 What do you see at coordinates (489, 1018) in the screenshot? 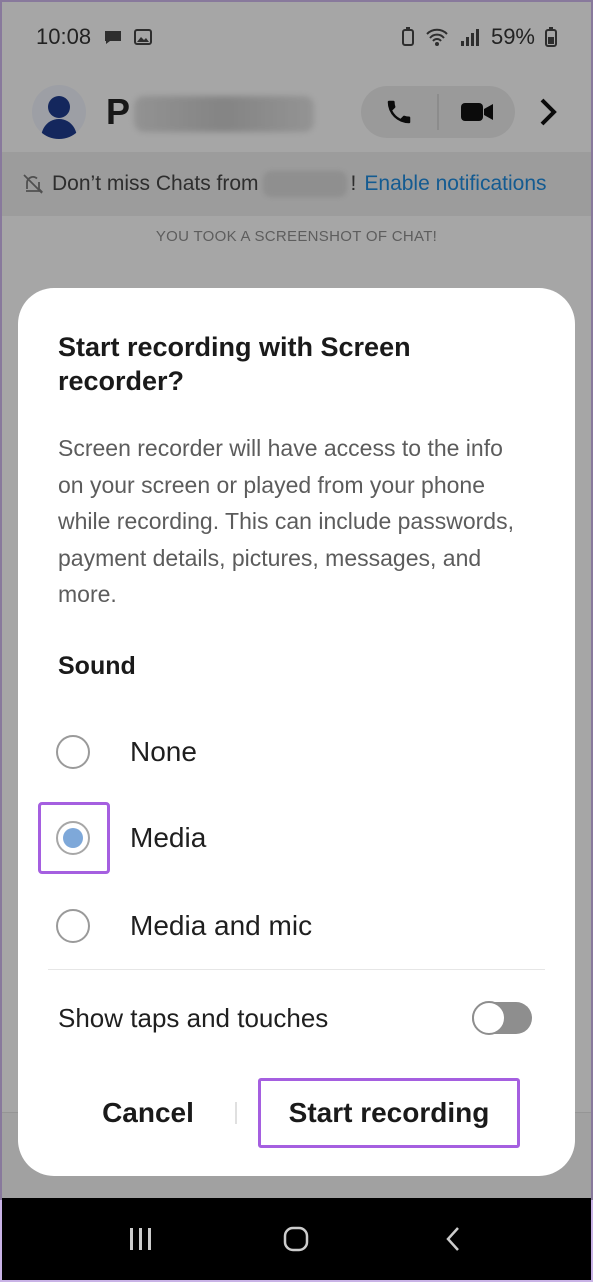
I see `toggle-knob` at bounding box center [489, 1018].